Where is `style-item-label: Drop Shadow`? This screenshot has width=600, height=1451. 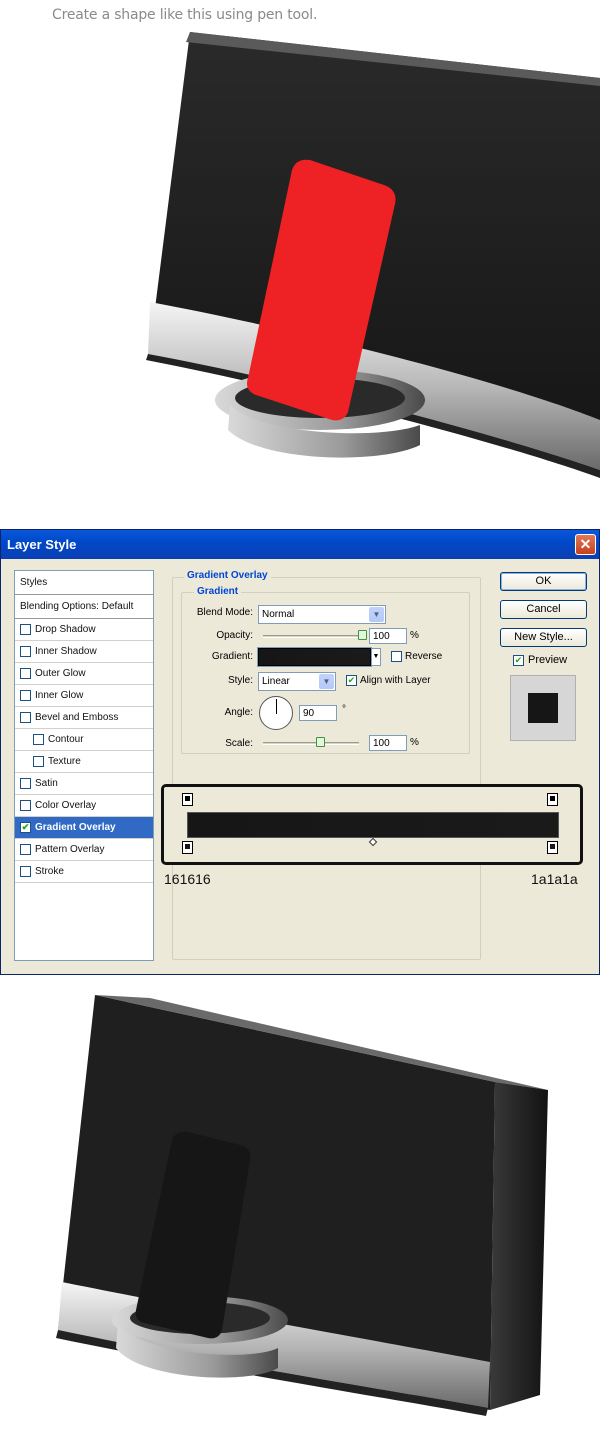
style-item-label: Drop Shadow is located at coordinates (65, 629).